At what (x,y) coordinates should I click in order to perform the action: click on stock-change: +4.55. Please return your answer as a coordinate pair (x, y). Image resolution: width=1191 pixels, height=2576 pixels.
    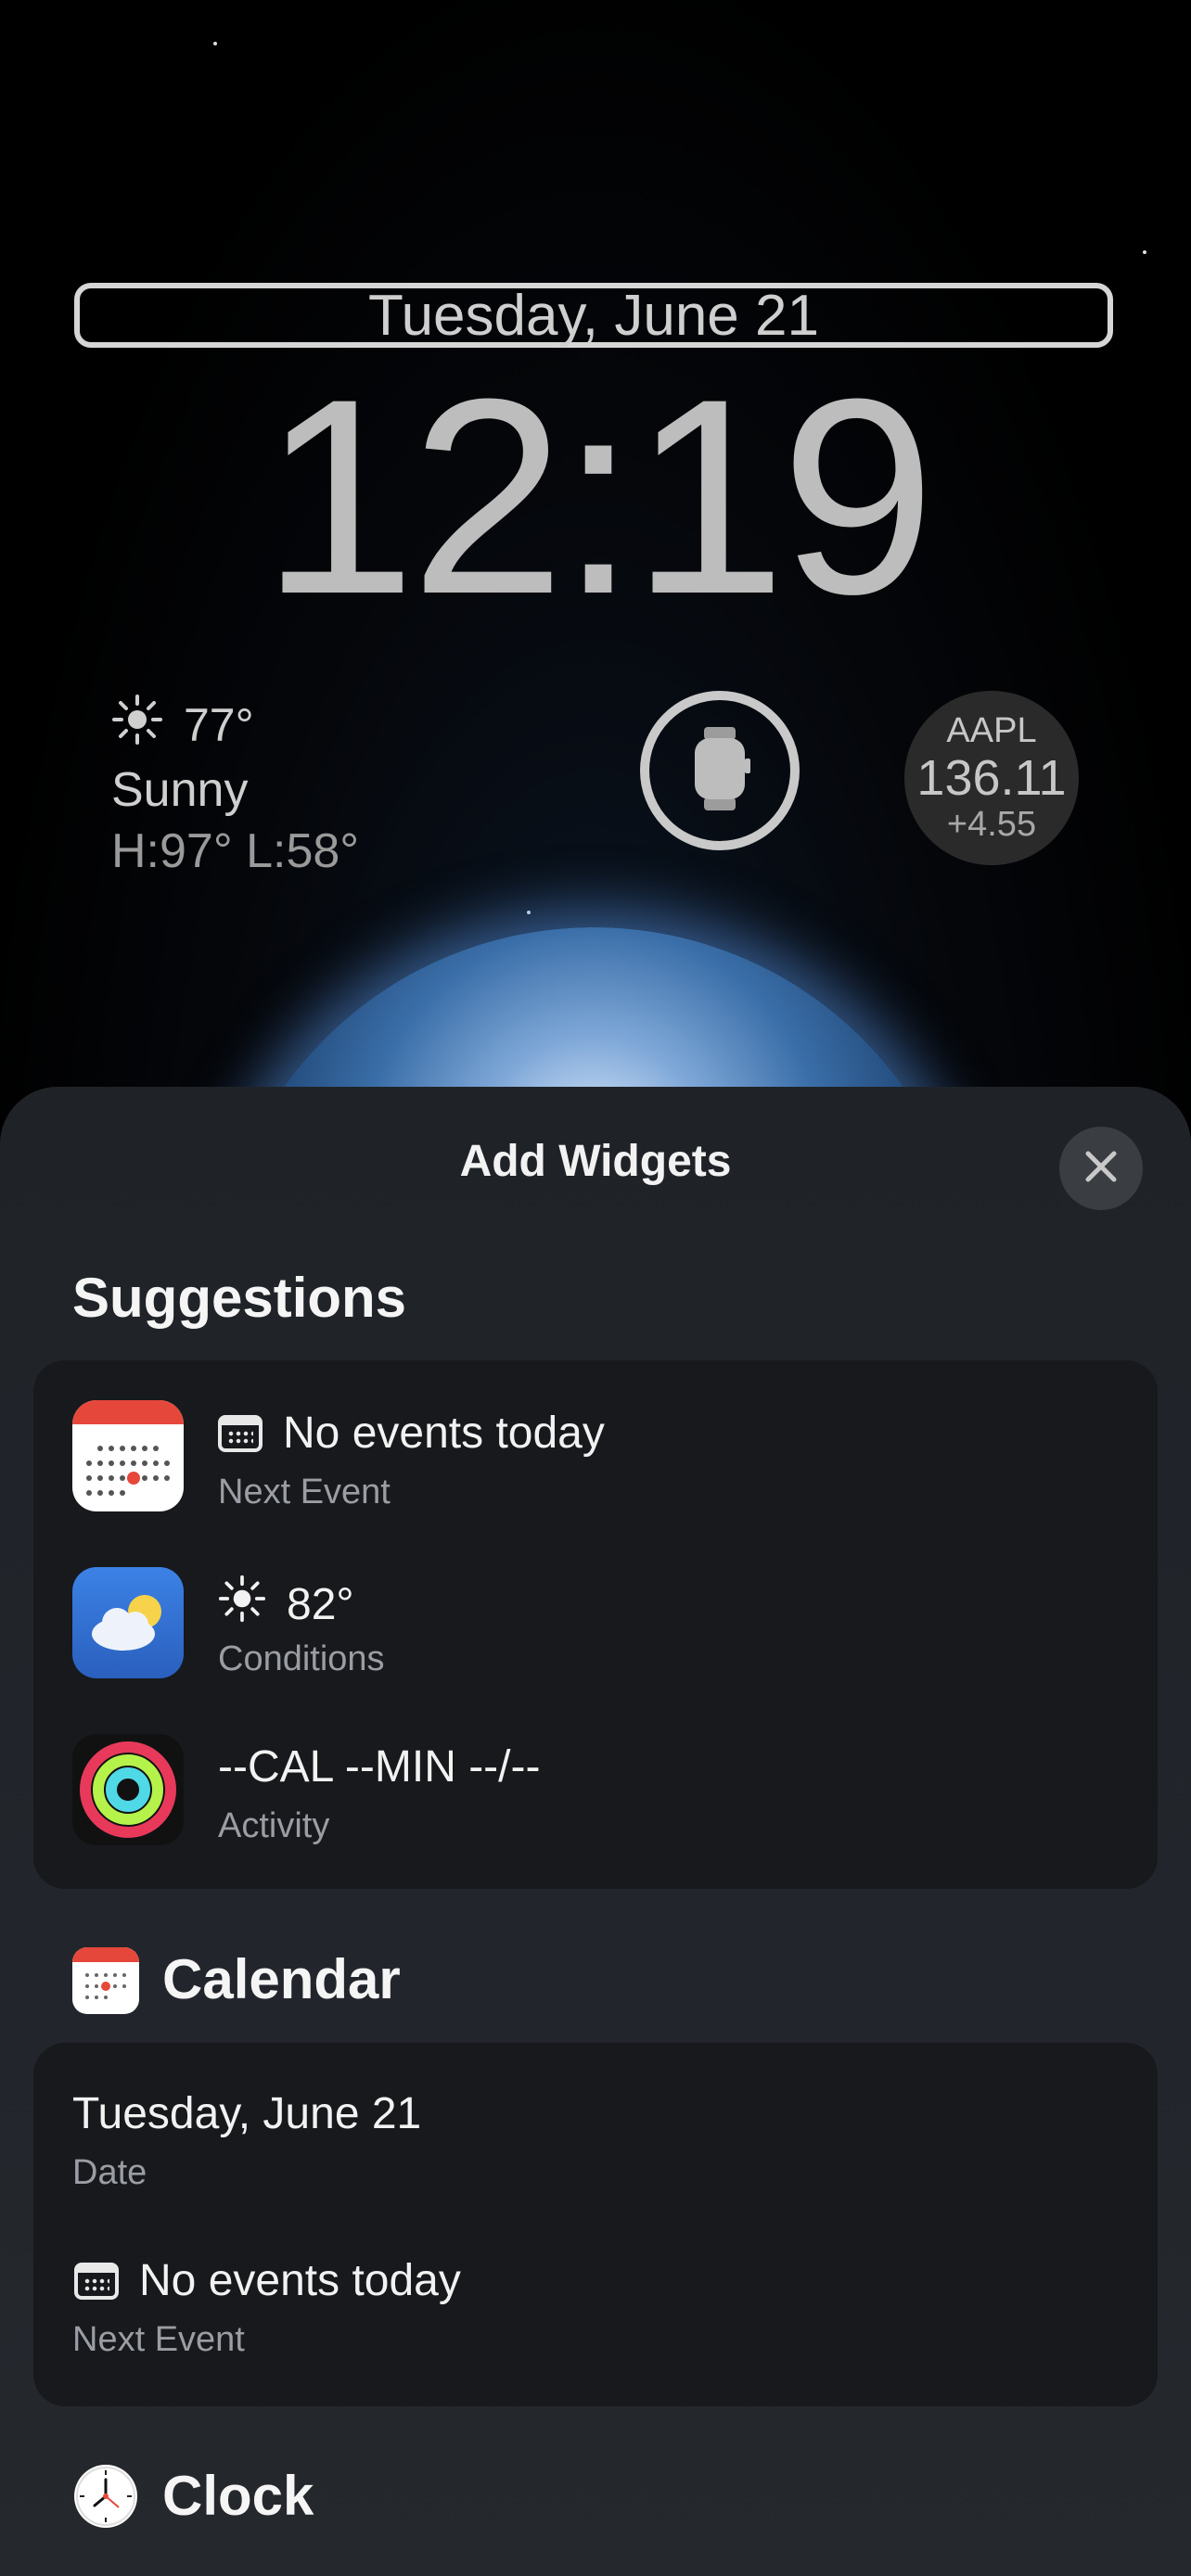
    Looking at the image, I should click on (992, 824).